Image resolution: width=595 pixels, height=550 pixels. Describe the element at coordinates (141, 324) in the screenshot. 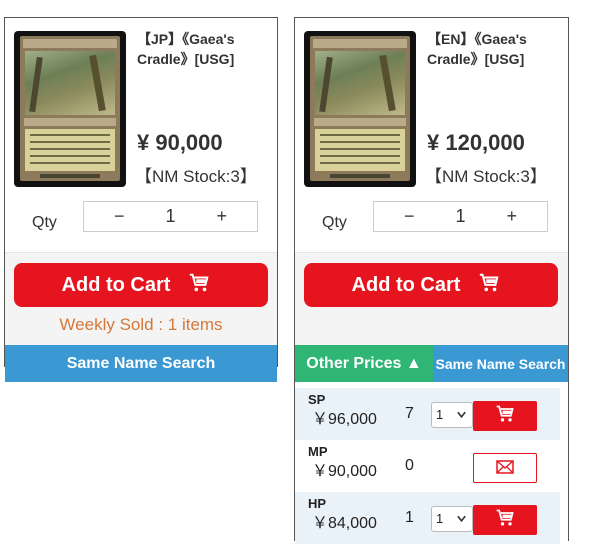

I see `weekly-sold-text: Weekly Sold : 1 items` at that location.